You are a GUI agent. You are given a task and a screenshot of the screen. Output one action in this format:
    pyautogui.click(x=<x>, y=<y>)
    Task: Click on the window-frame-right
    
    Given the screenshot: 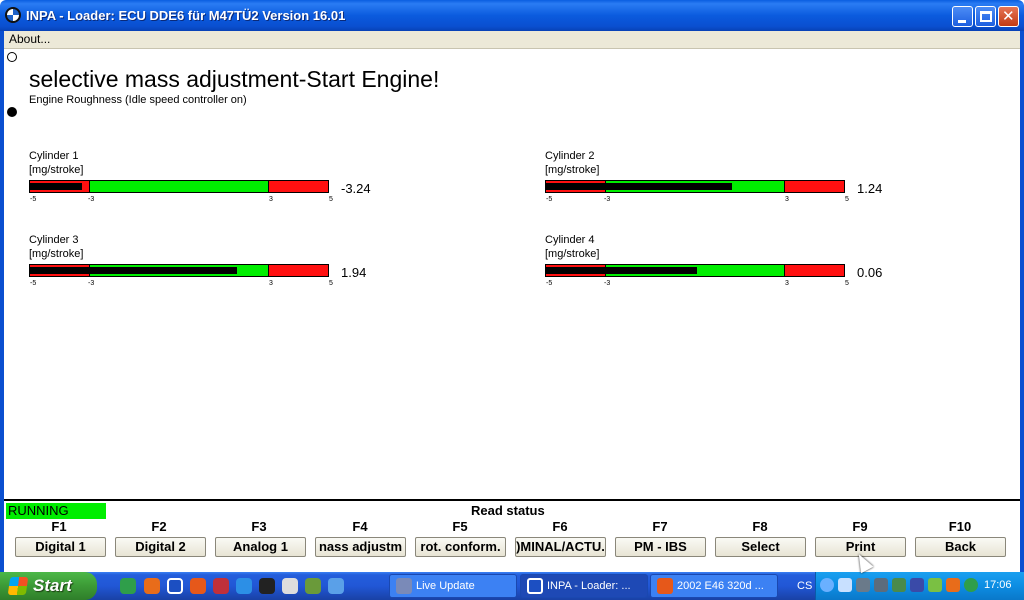 What is the action you would take?
    pyautogui.click(x=1022, y=301)
    